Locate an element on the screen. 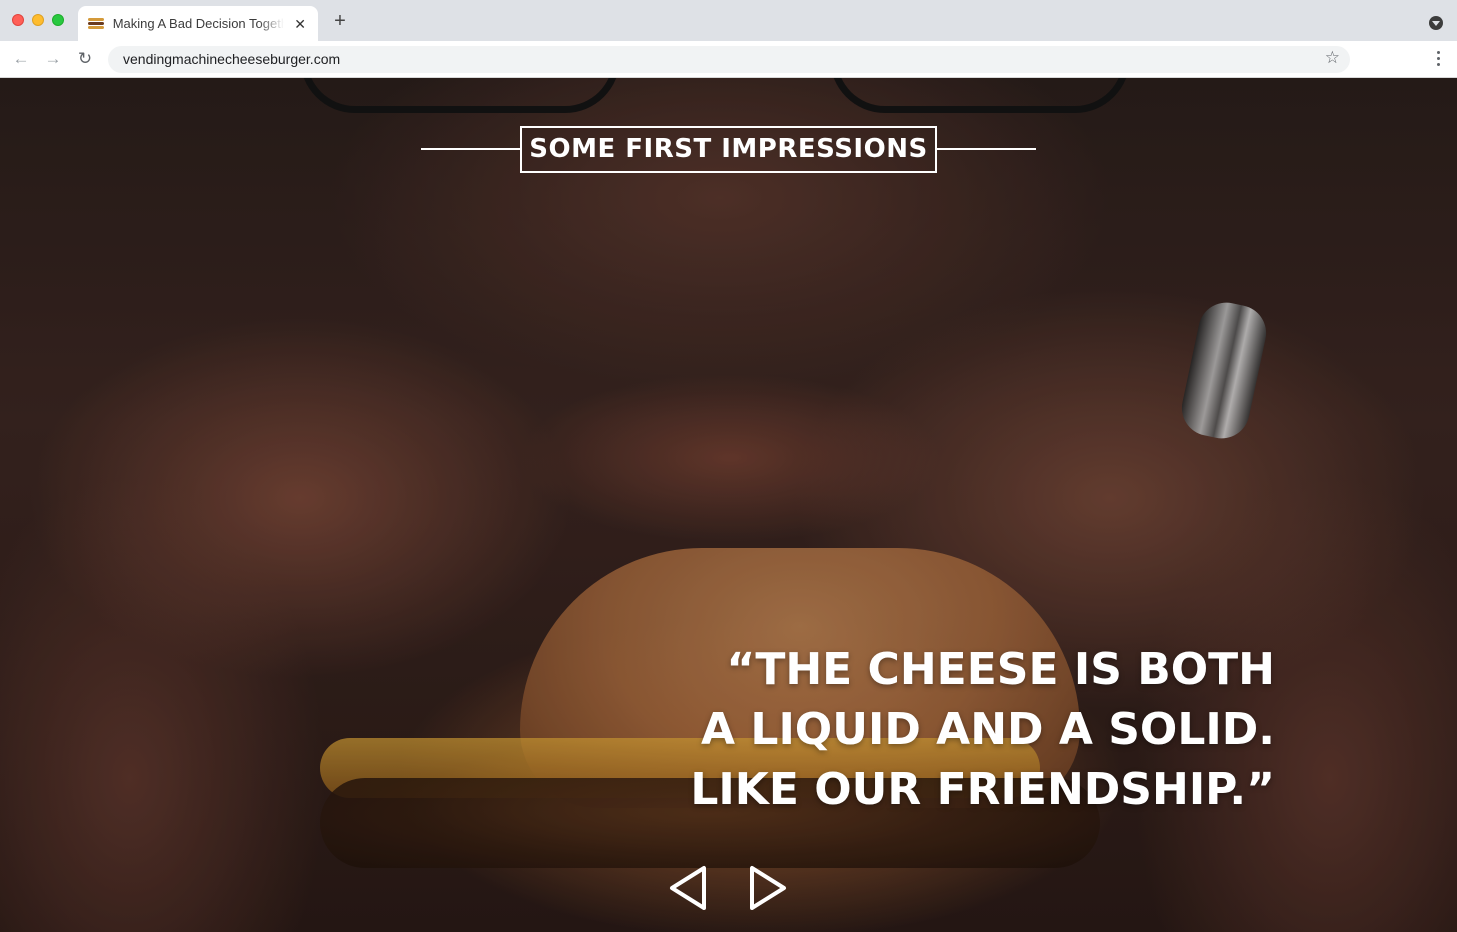 The image size is (1457, 932). browser-menu-icon is located at coordinates (1439, 58).